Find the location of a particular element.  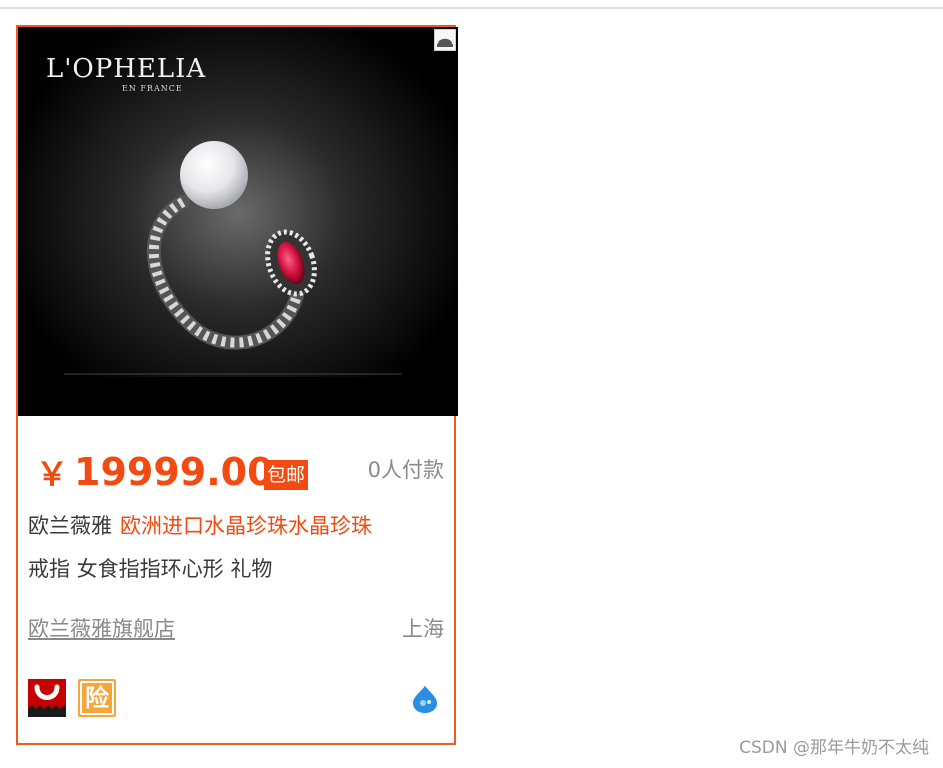

svg-text: EN FRANCE is located at coordinates (152, 88).